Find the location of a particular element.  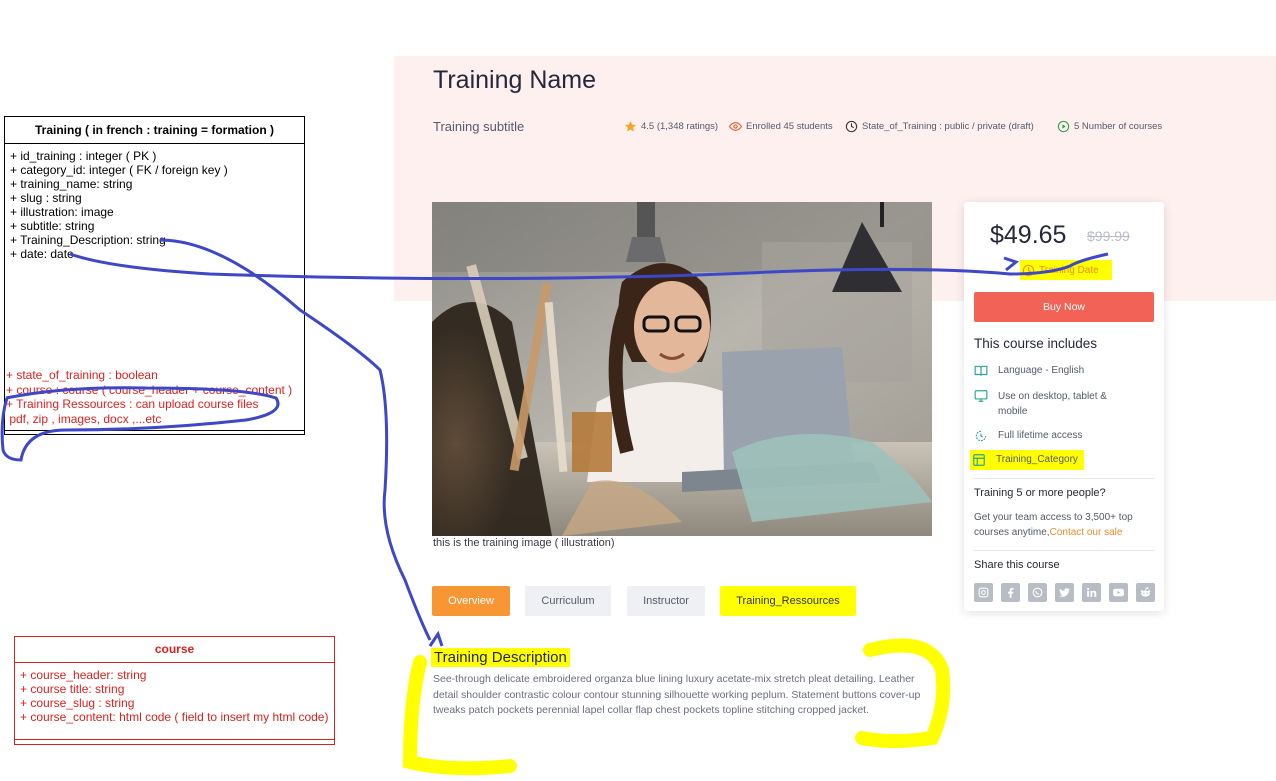

arrow-head is located at coordinates (436, 638).